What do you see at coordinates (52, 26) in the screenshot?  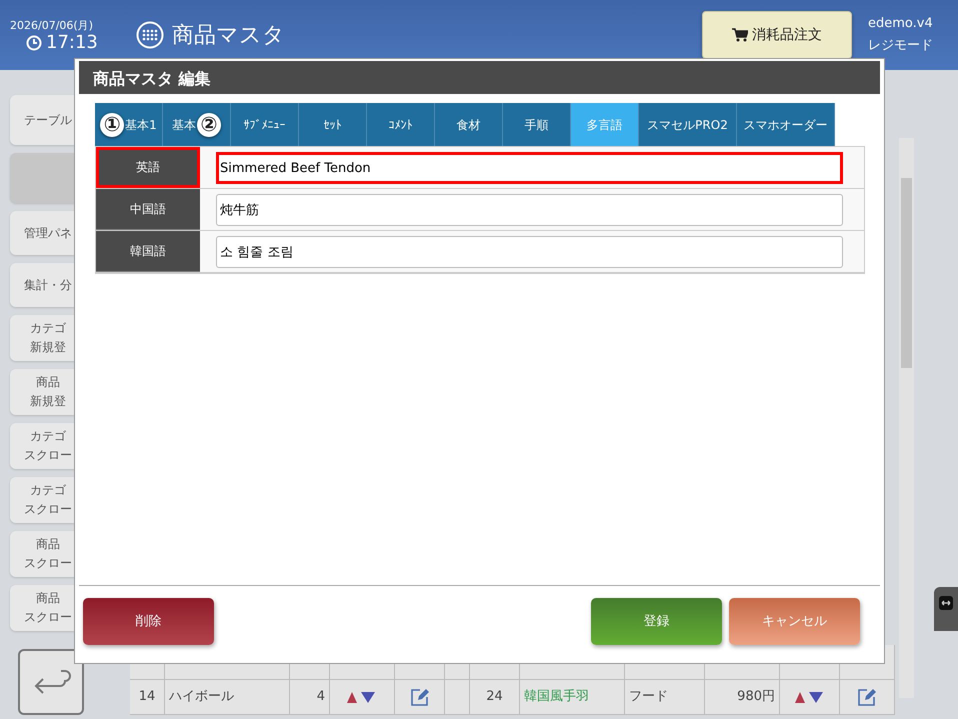 I see `date-text: 2026/07/06(月)` at bounding box center [52, 26].